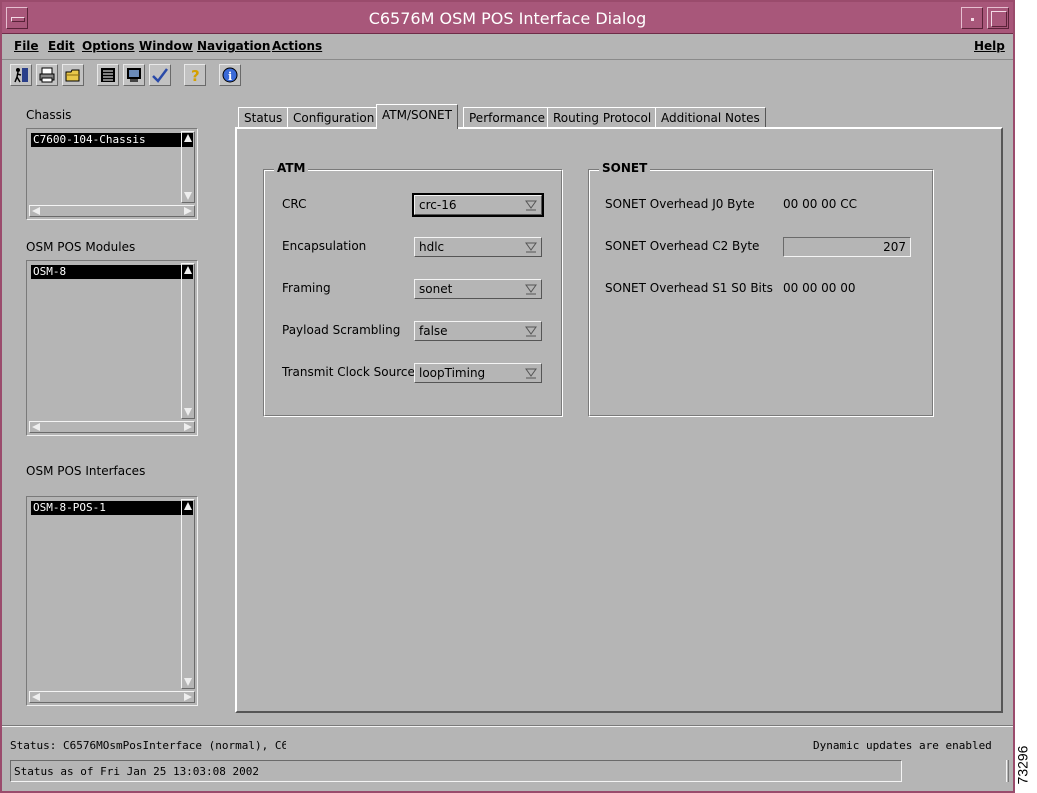 The height and width of the screenshot is (793, 1037). Describe the element at coordinates (602, 117) in the screenshot. I see `tab-routing-protocol: Routing Protocol` at that location.